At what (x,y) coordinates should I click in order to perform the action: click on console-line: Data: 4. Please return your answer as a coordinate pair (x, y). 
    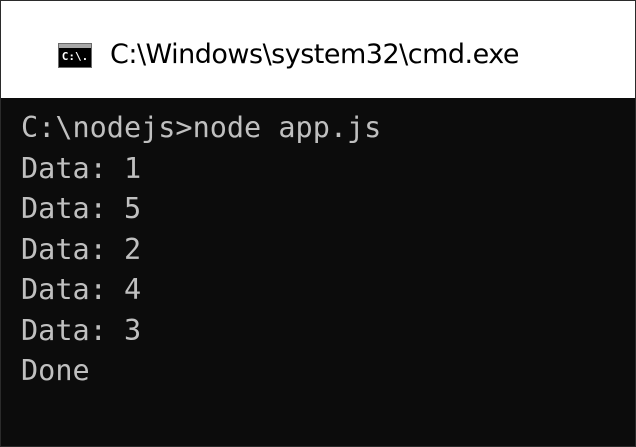
    Looking at the image, I should click on (81, 289).